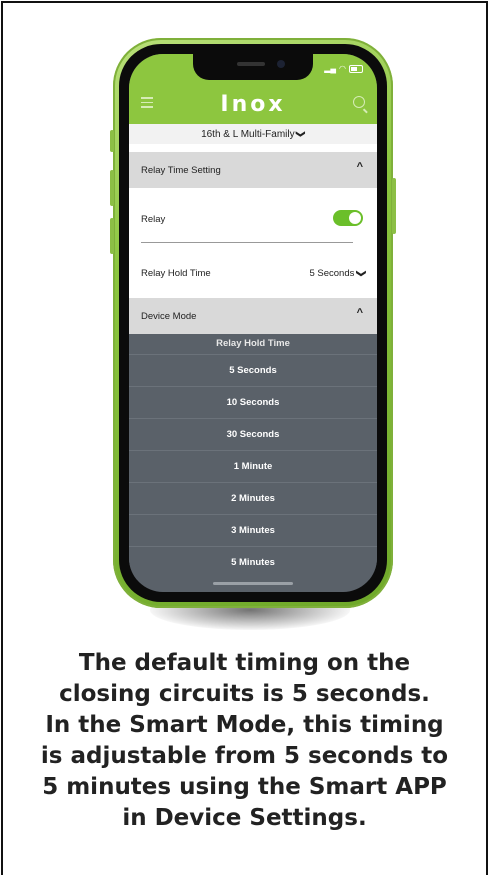 Image resolution: width=491 pixels, height=879 pixels. I want to click on device-mode-title: Device Mode, so click(169, 316).